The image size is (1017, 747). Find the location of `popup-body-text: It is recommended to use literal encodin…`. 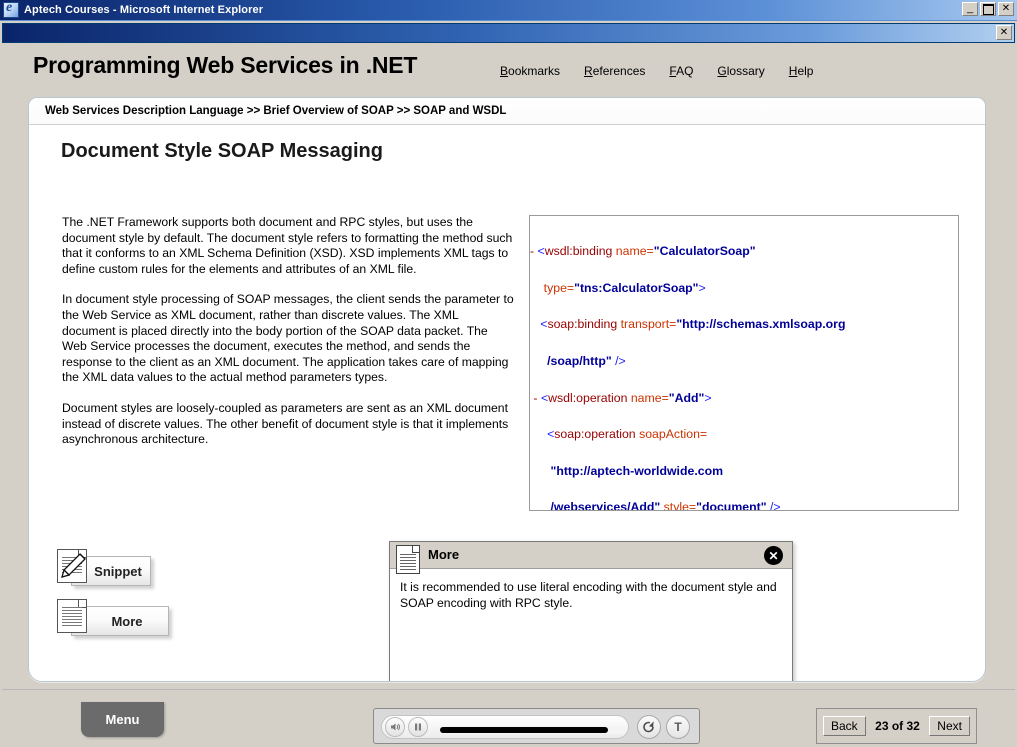

popup-body-text: It is recommended to use literal encodin… is located at coordinates (588, 595).